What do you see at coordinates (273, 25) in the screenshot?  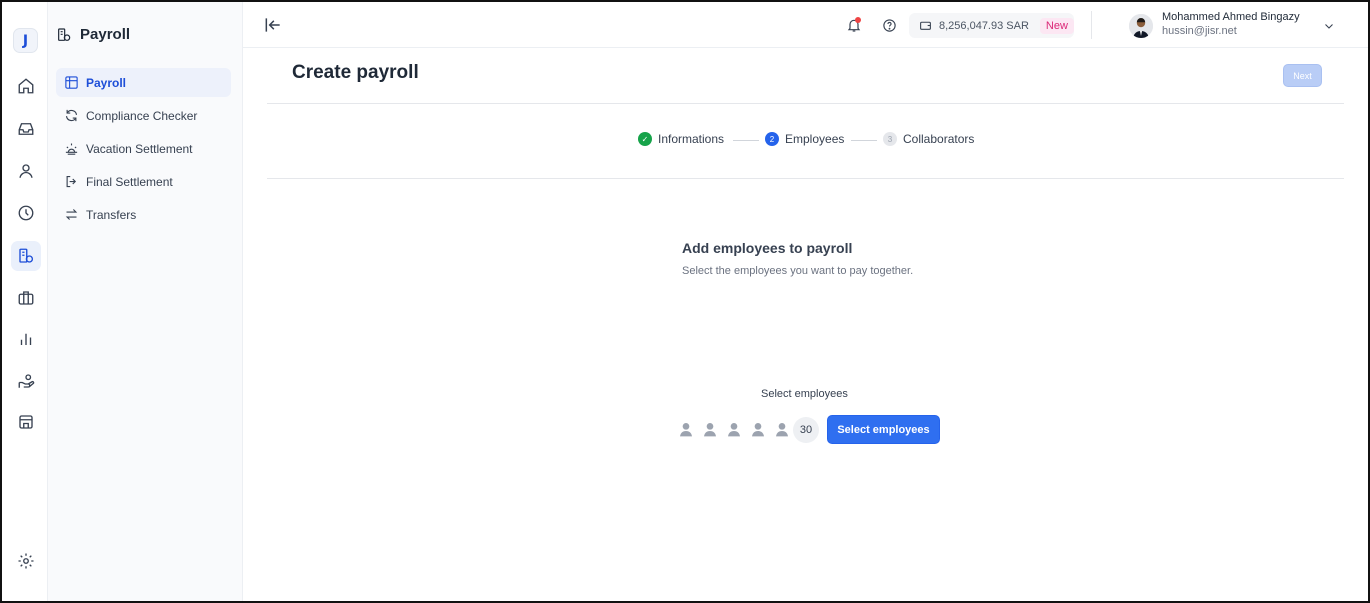 I see `collapse-sidebar-icon` at bounding box center [273, 25].